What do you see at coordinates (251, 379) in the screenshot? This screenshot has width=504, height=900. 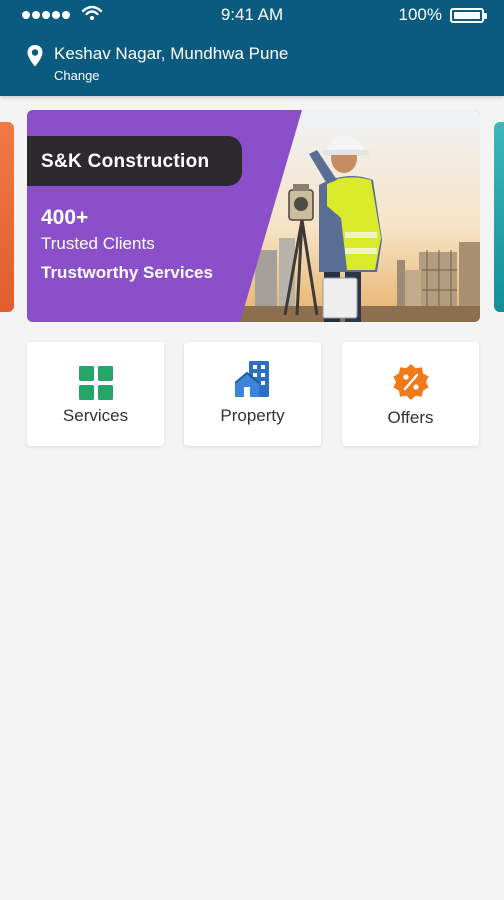 I see `building-icon` at bounding box center [251, 379].